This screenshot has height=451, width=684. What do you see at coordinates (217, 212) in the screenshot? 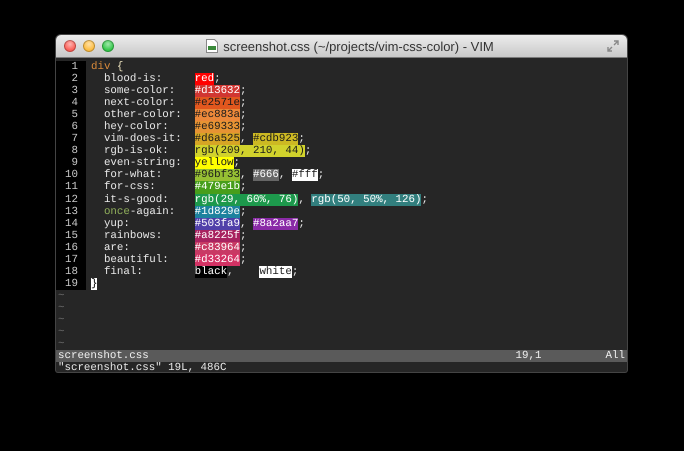
I see `color-swatch-text: #1d829e` at bounding box center [217, 212].